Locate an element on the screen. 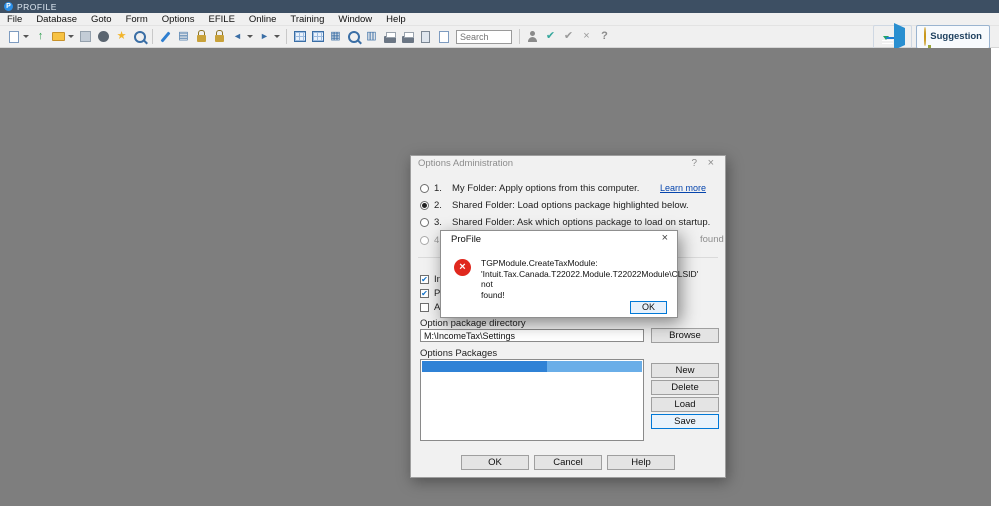 The height and width of the screenshot is (506, 999). radio-number: 2. is located at coordinates (438, 205).